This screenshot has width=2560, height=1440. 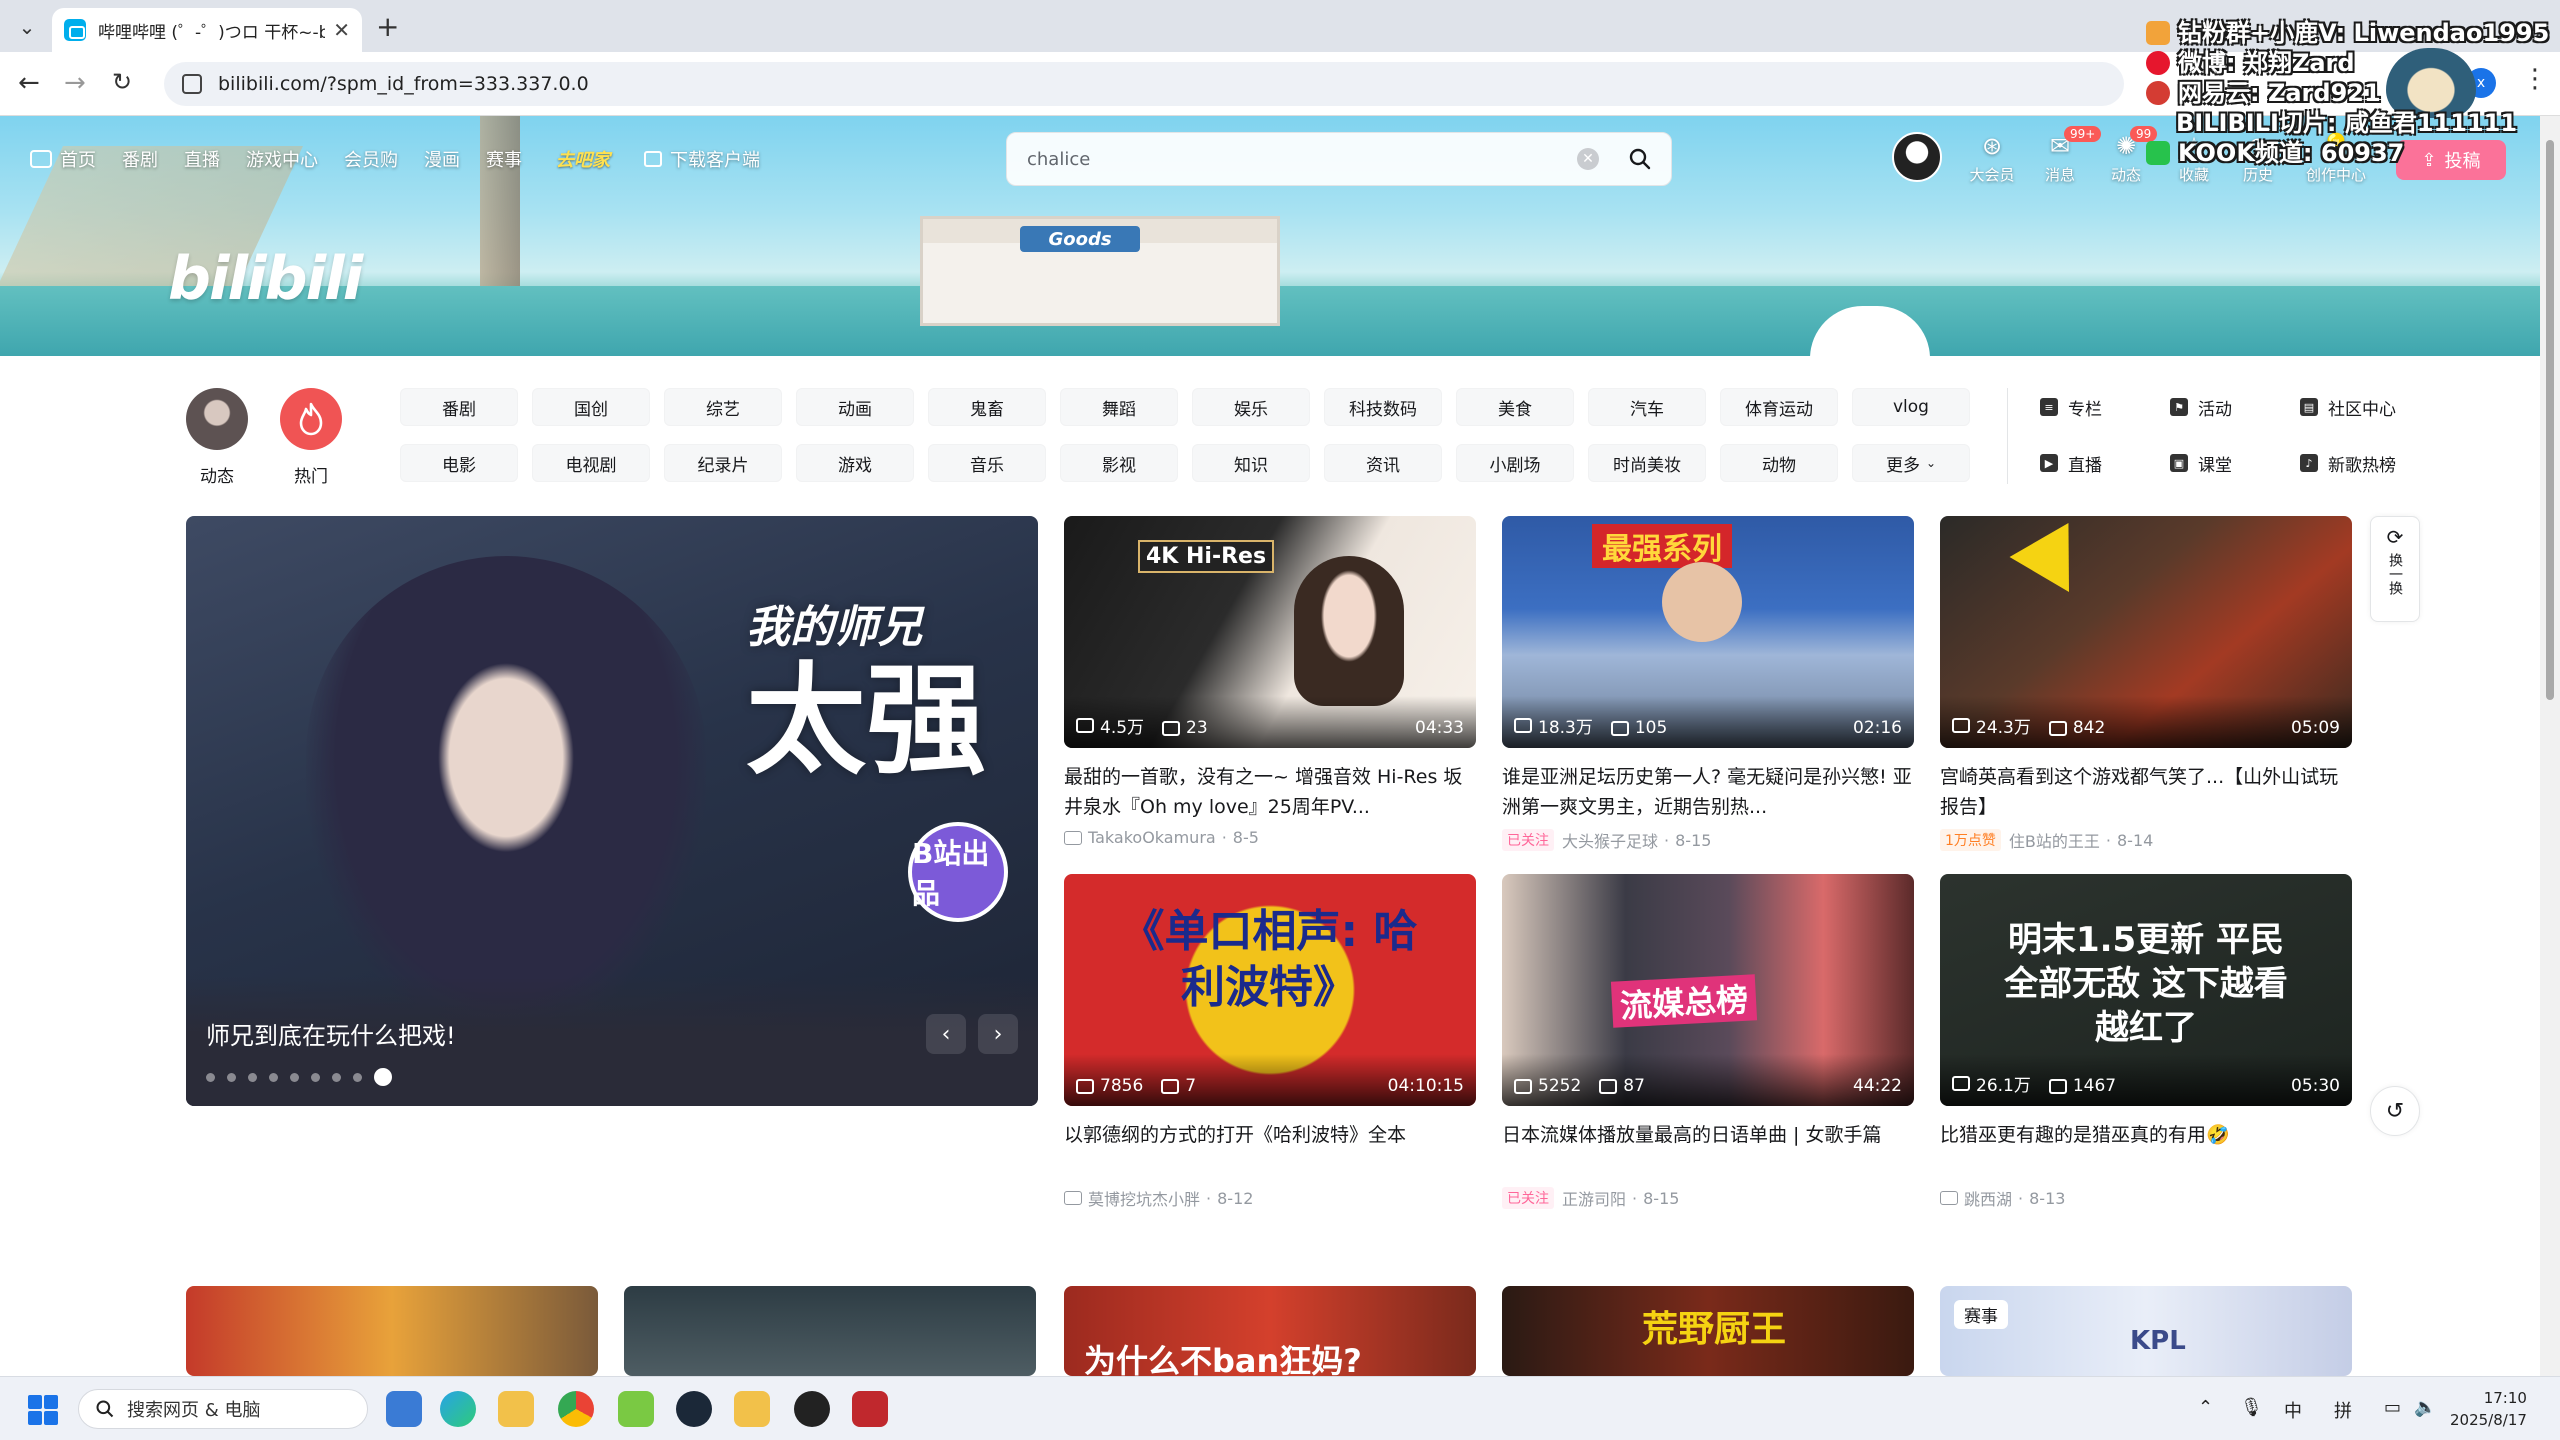 I want to click on user-avatar, so click(x=1917, y=157).